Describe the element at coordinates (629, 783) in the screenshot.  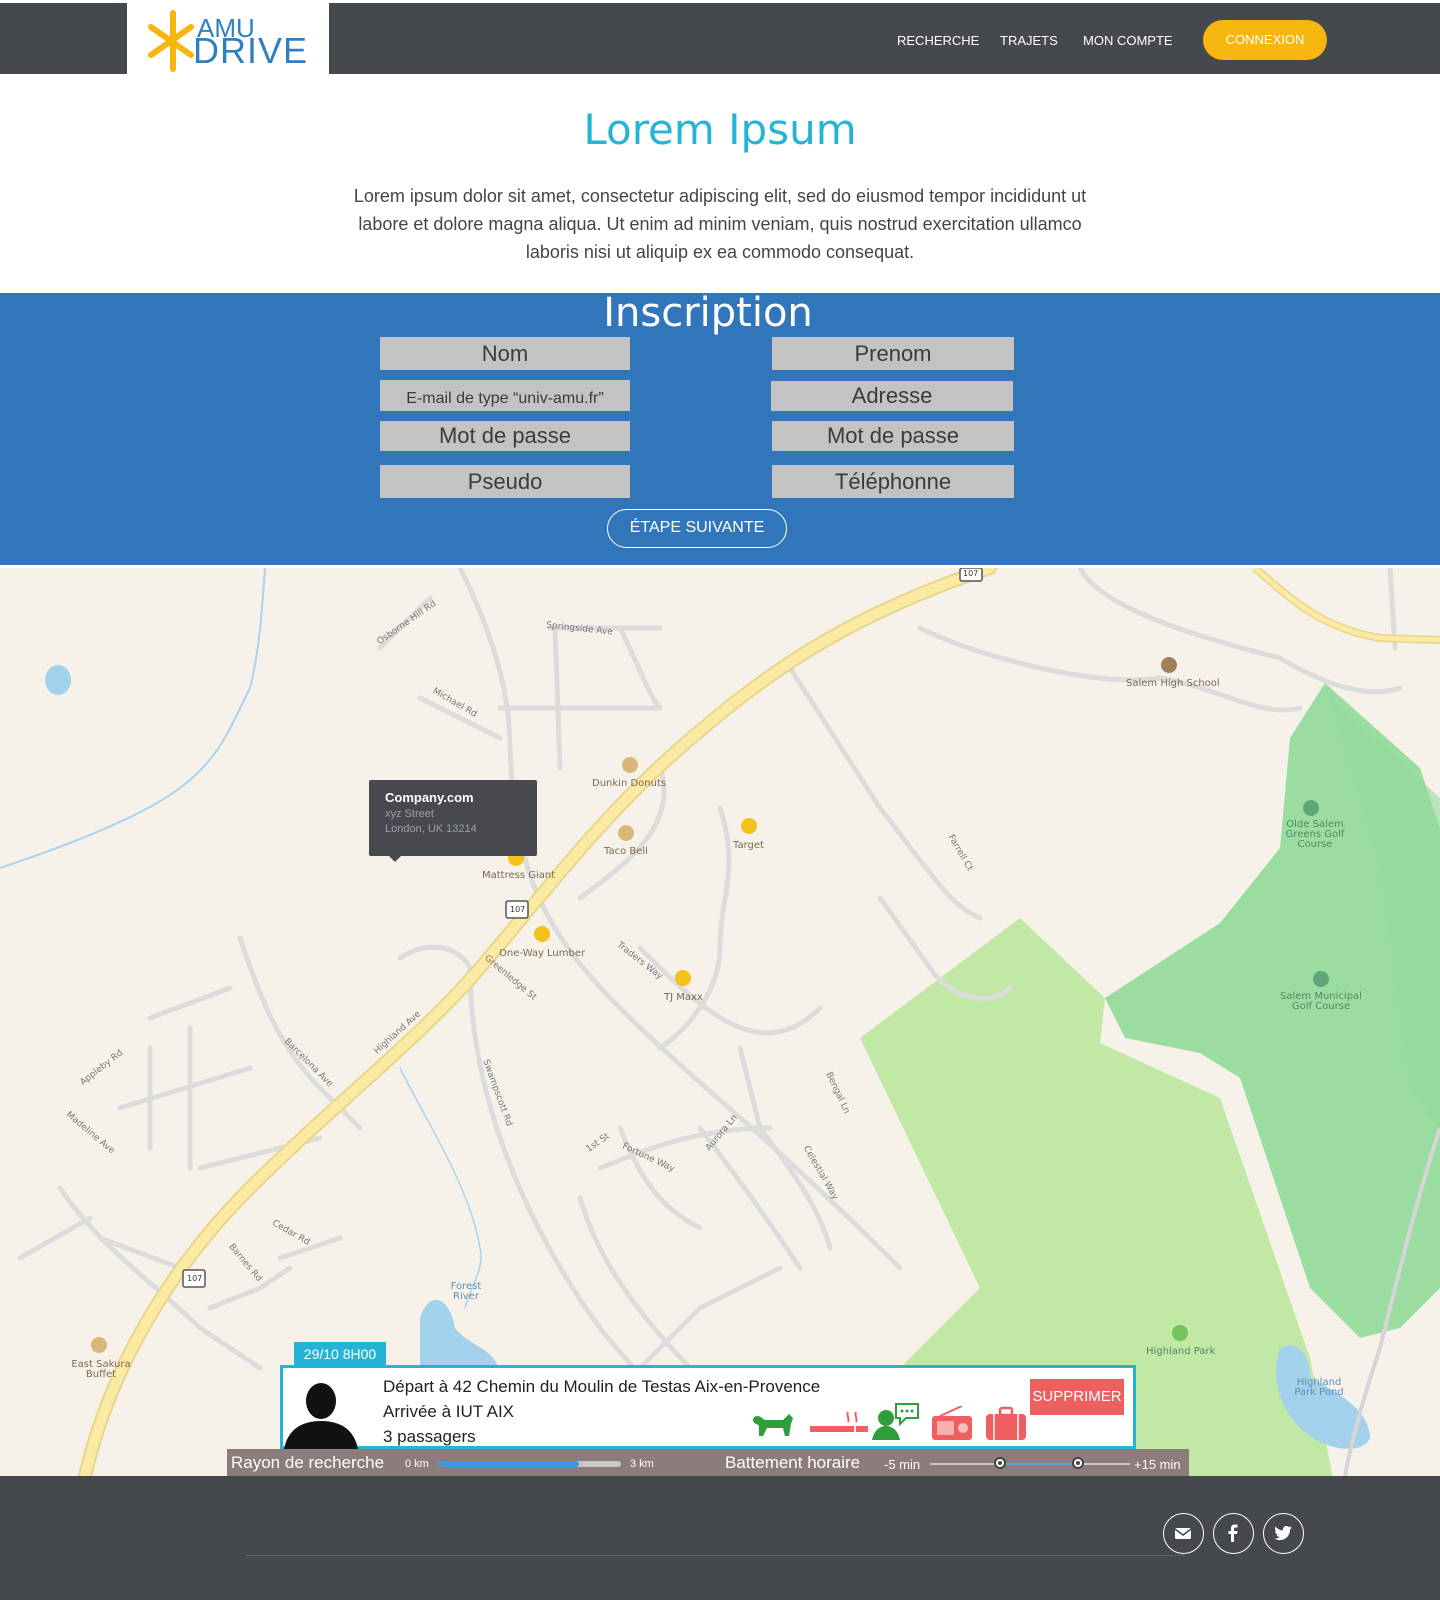
I see `poi-dunkin: Dunkin Donuts` at that location.